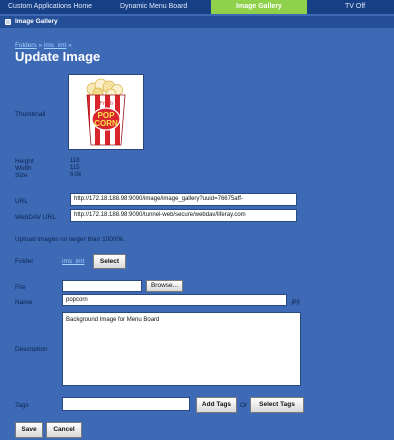 The width and height of the screenshot is (394, 440). Describe the element at coordinates (73, 261) in the screenshot. I see `folder-link: ims_imt` at that location.